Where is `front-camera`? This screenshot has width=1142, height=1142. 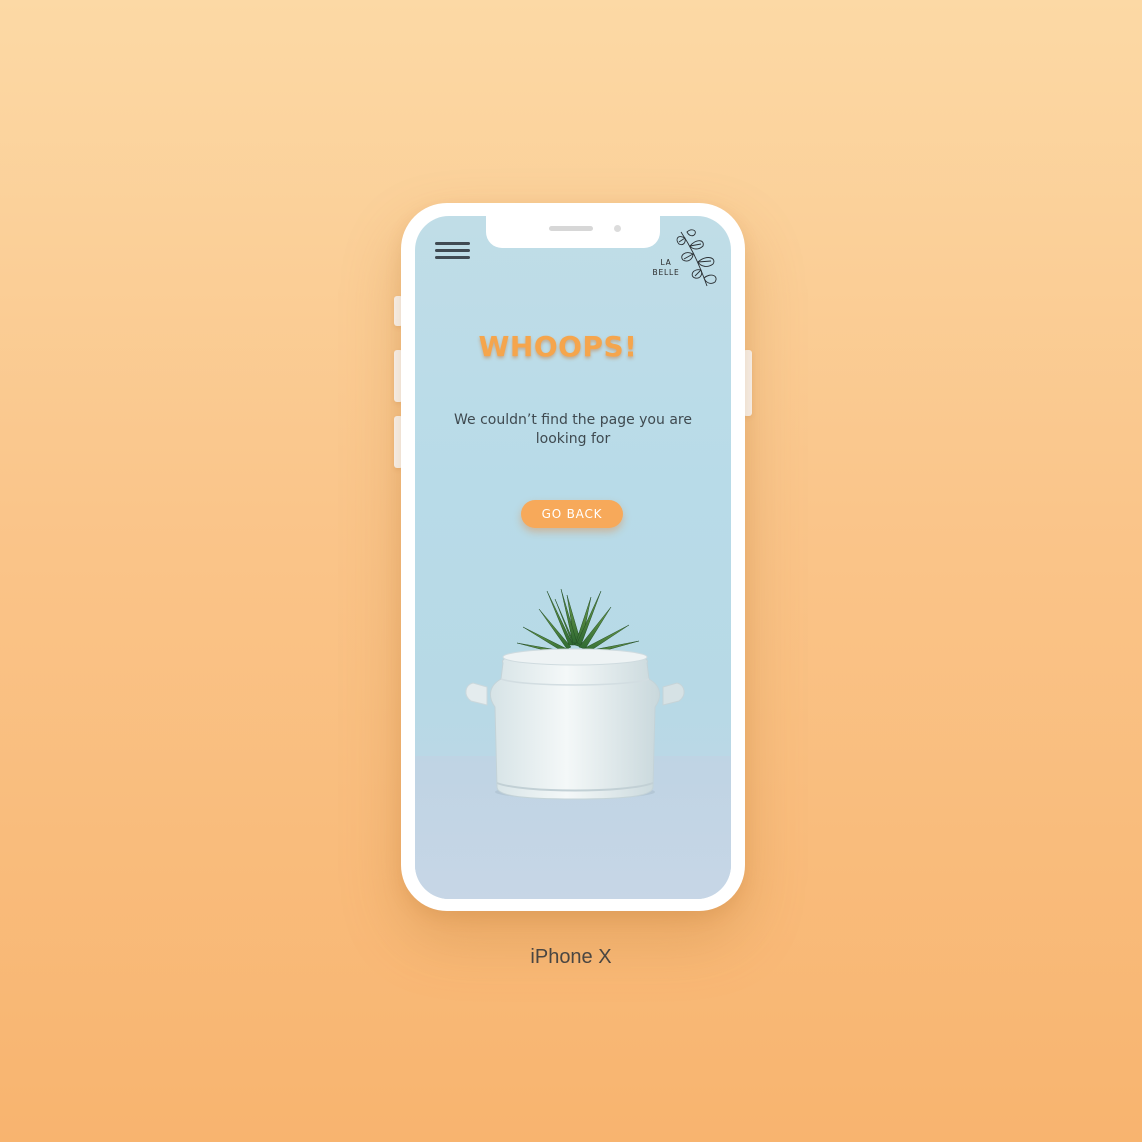 front-camera is located at coordinates (617, 228).